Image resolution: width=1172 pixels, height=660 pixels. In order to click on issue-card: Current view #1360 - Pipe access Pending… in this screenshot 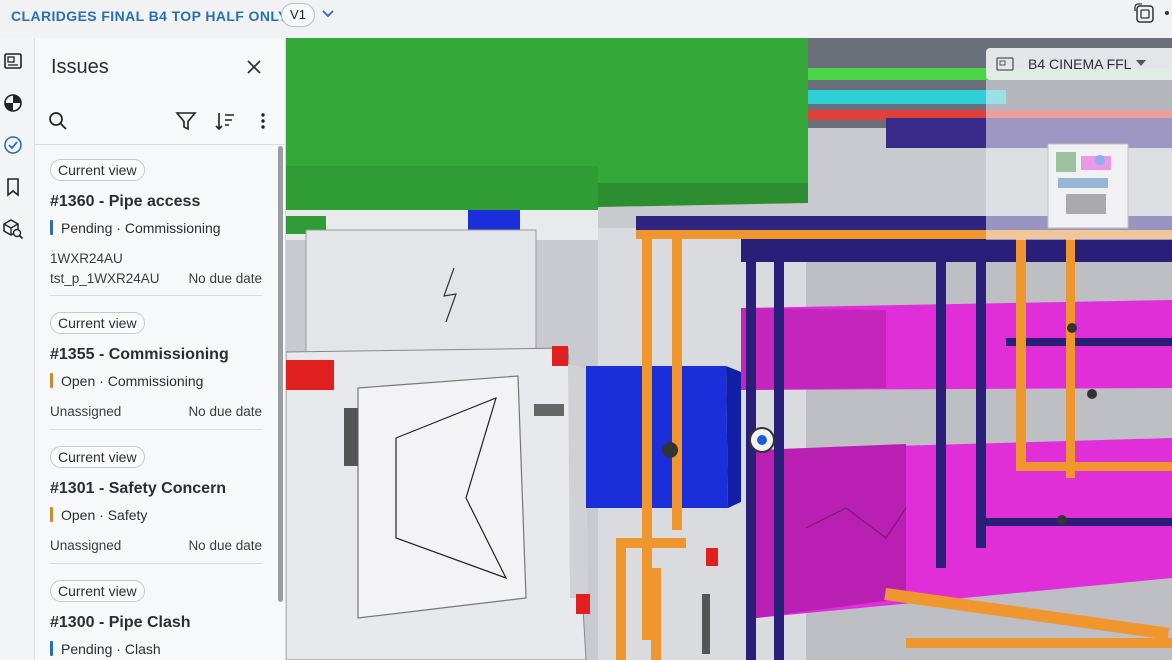, I will do `click(156, 227)`.